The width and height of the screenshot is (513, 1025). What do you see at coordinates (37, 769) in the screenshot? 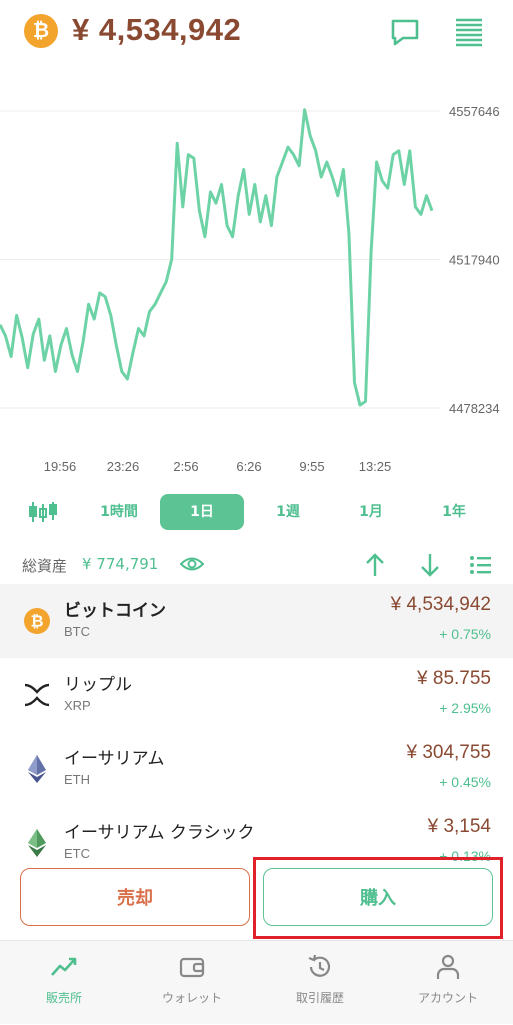
I see `ethereum-icon` at bounding box center [37, 769].